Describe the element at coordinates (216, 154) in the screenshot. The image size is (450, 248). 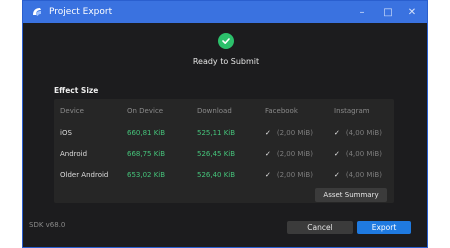
I see `download-size: 526,45 KiB` at that location.